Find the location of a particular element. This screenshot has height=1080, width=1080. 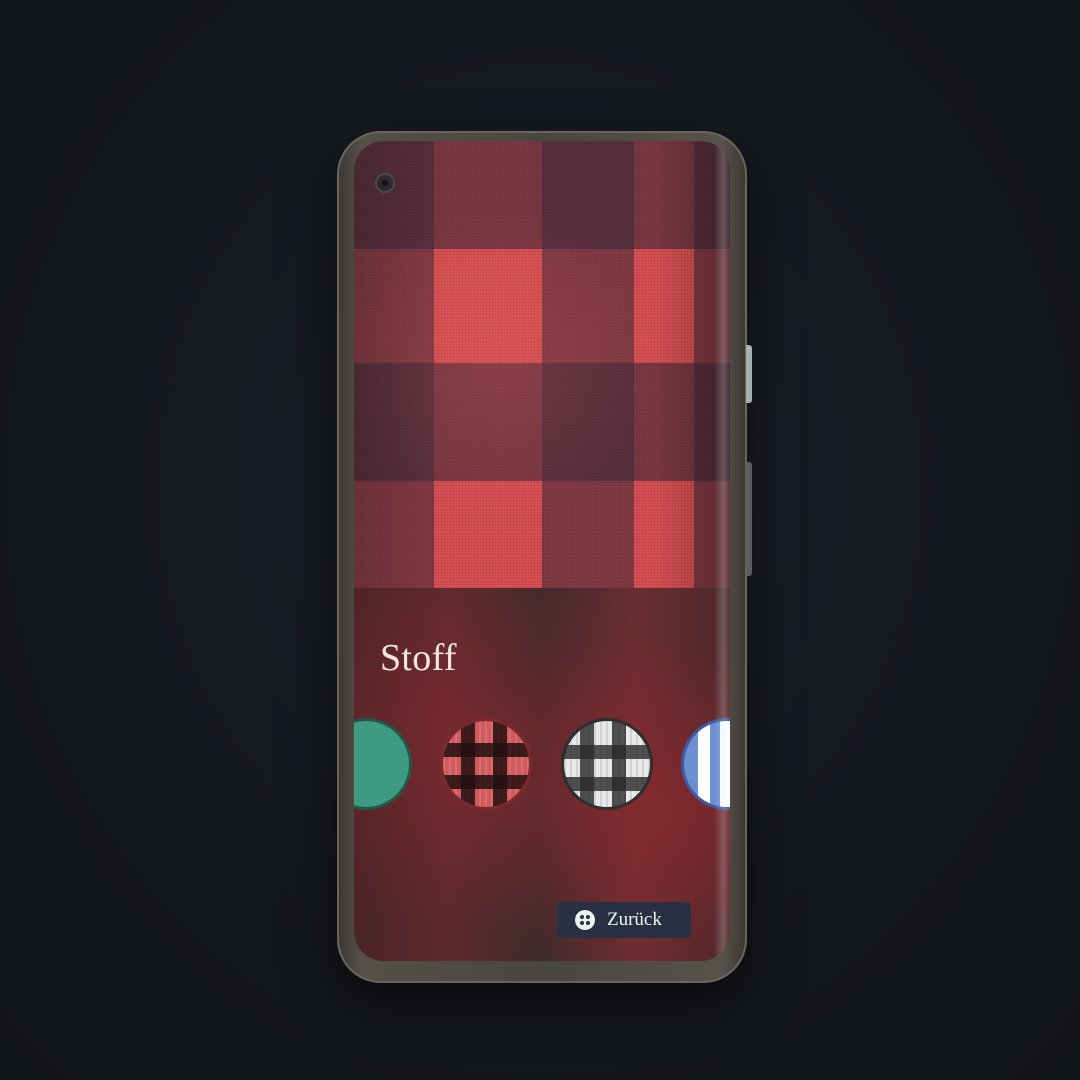

front-camera-icon is located at coordinates (385, 183).